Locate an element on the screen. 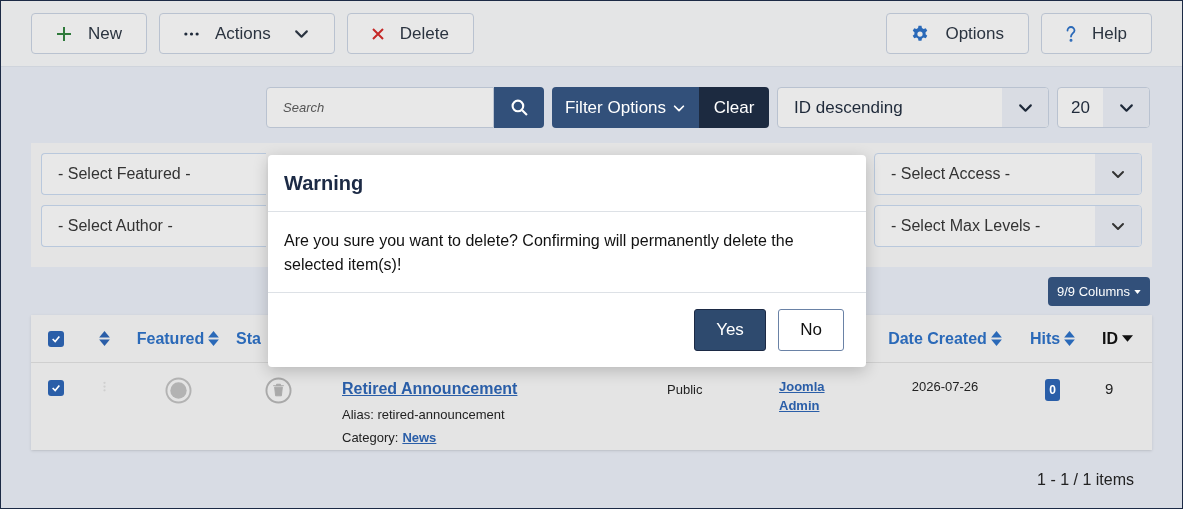 Image resolution: width=1183 pixels, height=509 pixels. search-button is located at coordinates (519, 107).